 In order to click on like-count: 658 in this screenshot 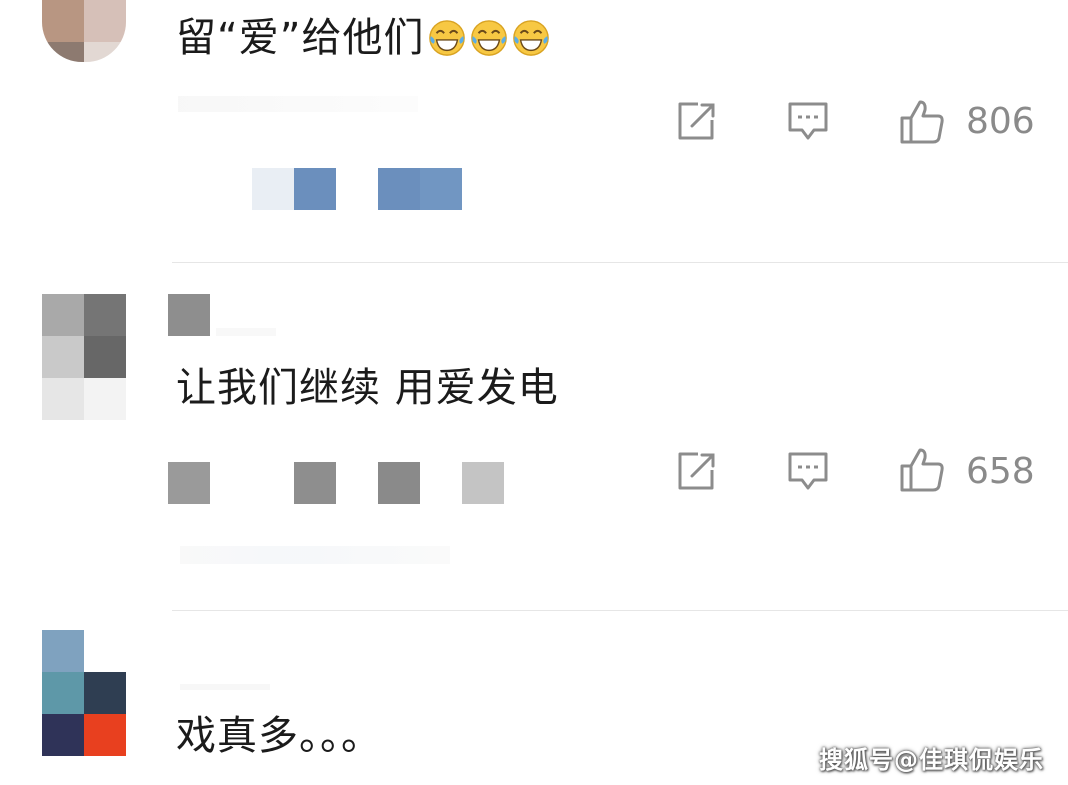, I will do `click(1000, 471)`.